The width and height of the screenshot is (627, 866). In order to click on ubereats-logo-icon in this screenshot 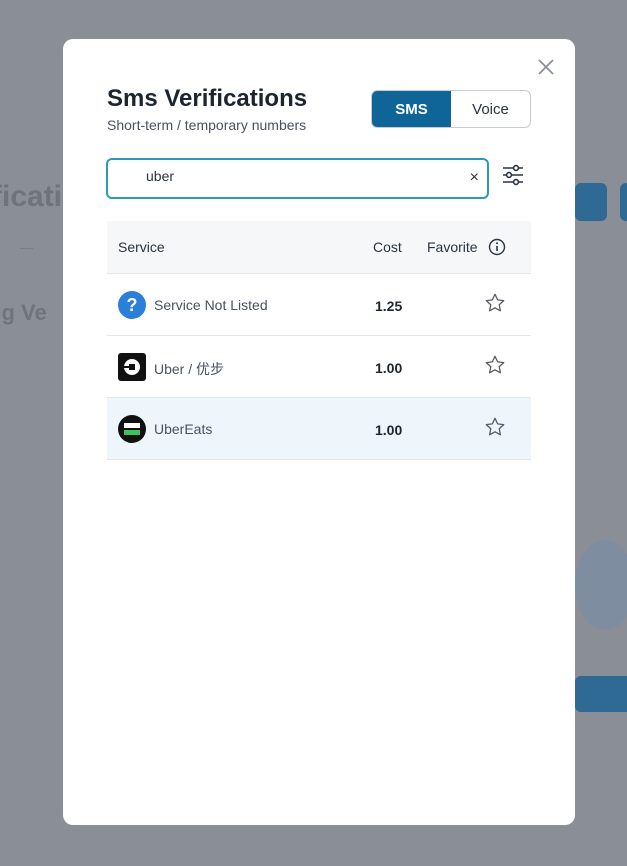, I will do `click(132, 429)`.